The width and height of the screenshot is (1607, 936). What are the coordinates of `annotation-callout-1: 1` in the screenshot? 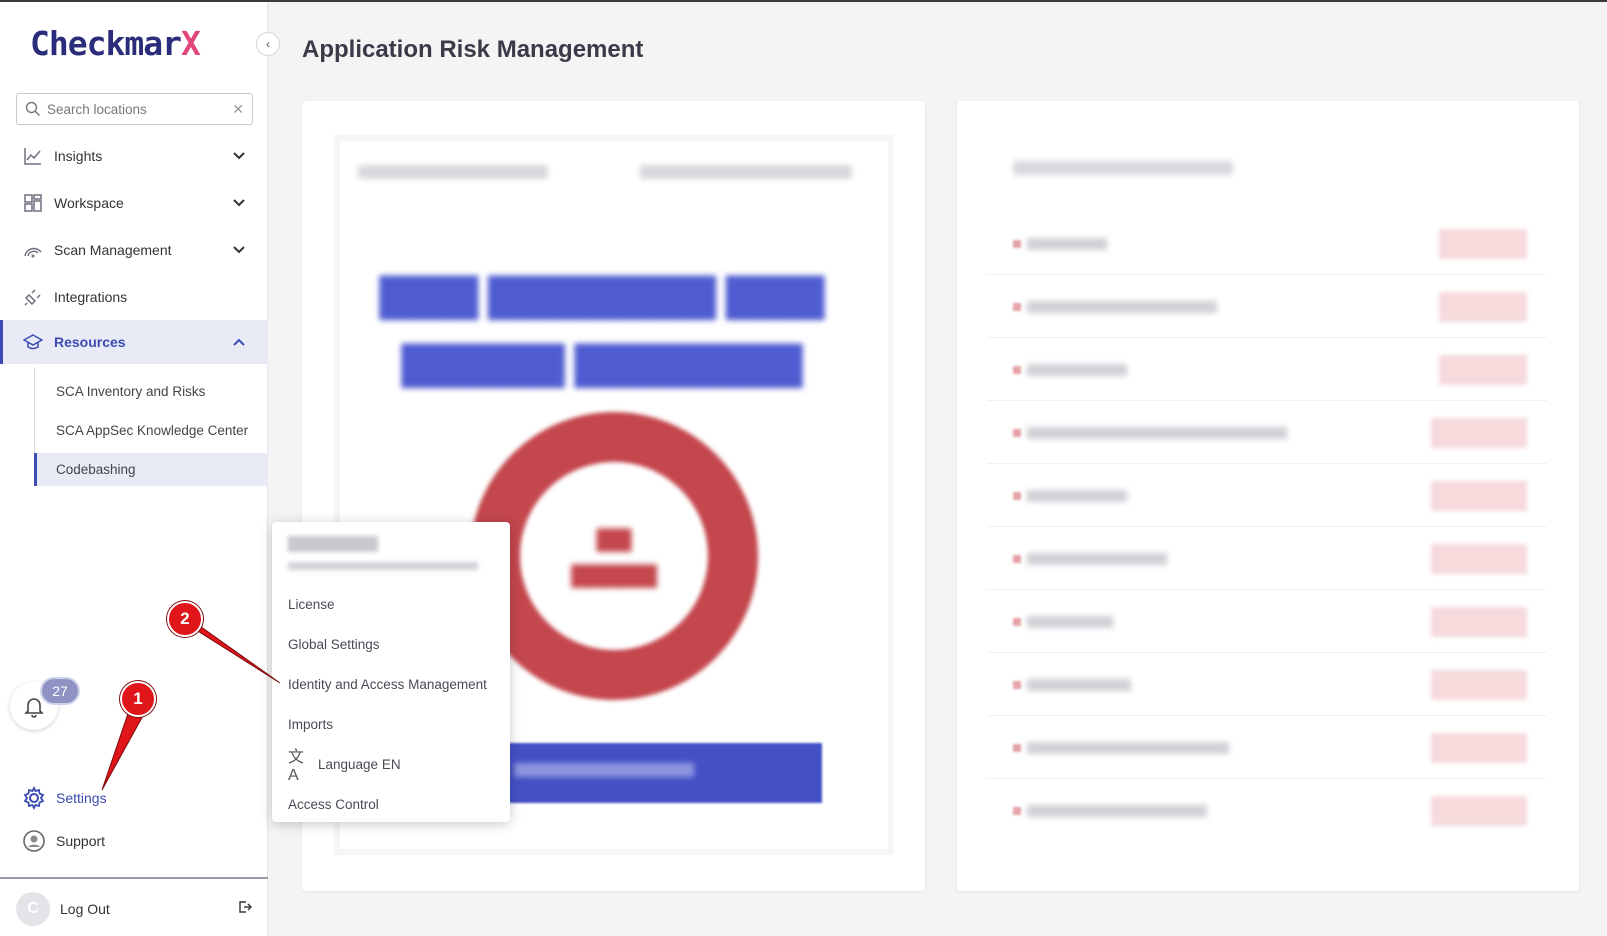 It's located at (138, 699).